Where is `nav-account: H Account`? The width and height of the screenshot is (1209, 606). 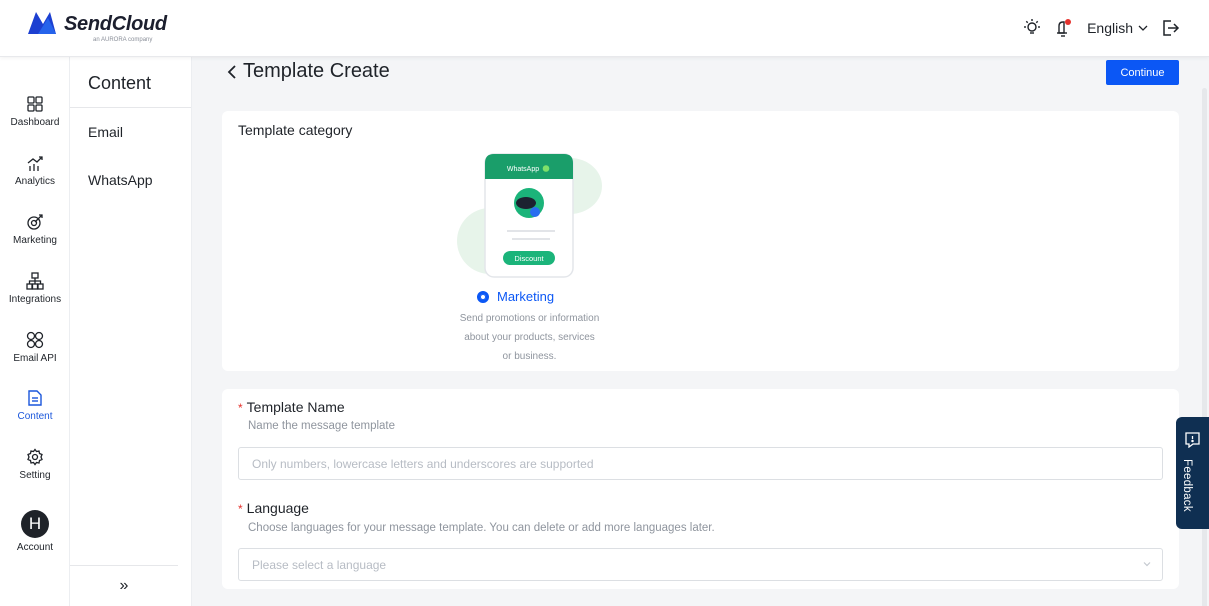
nav-account: H Account is located at coordinates (35, 531).